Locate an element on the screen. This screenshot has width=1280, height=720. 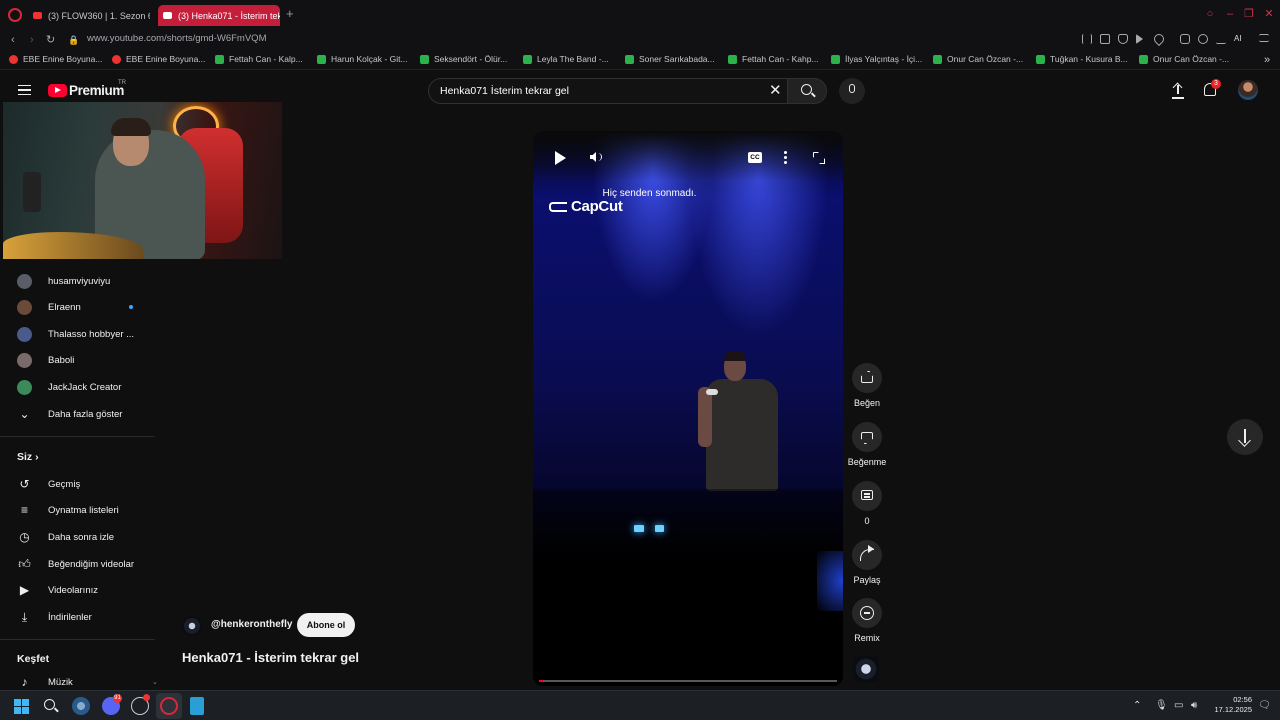
subscribe-button: Abone ol is located at coordinates (326, 625).